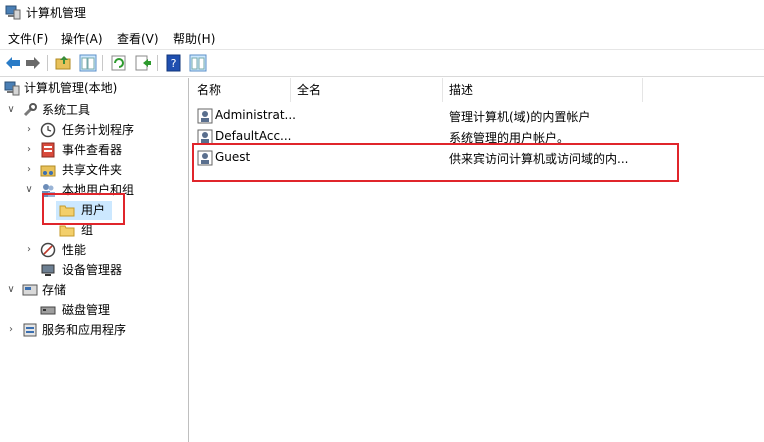 This screenshot has width=764, height=442. Describe the element at coordinates (198, 63) in the screenshot. I see `properties-icon` at that location.